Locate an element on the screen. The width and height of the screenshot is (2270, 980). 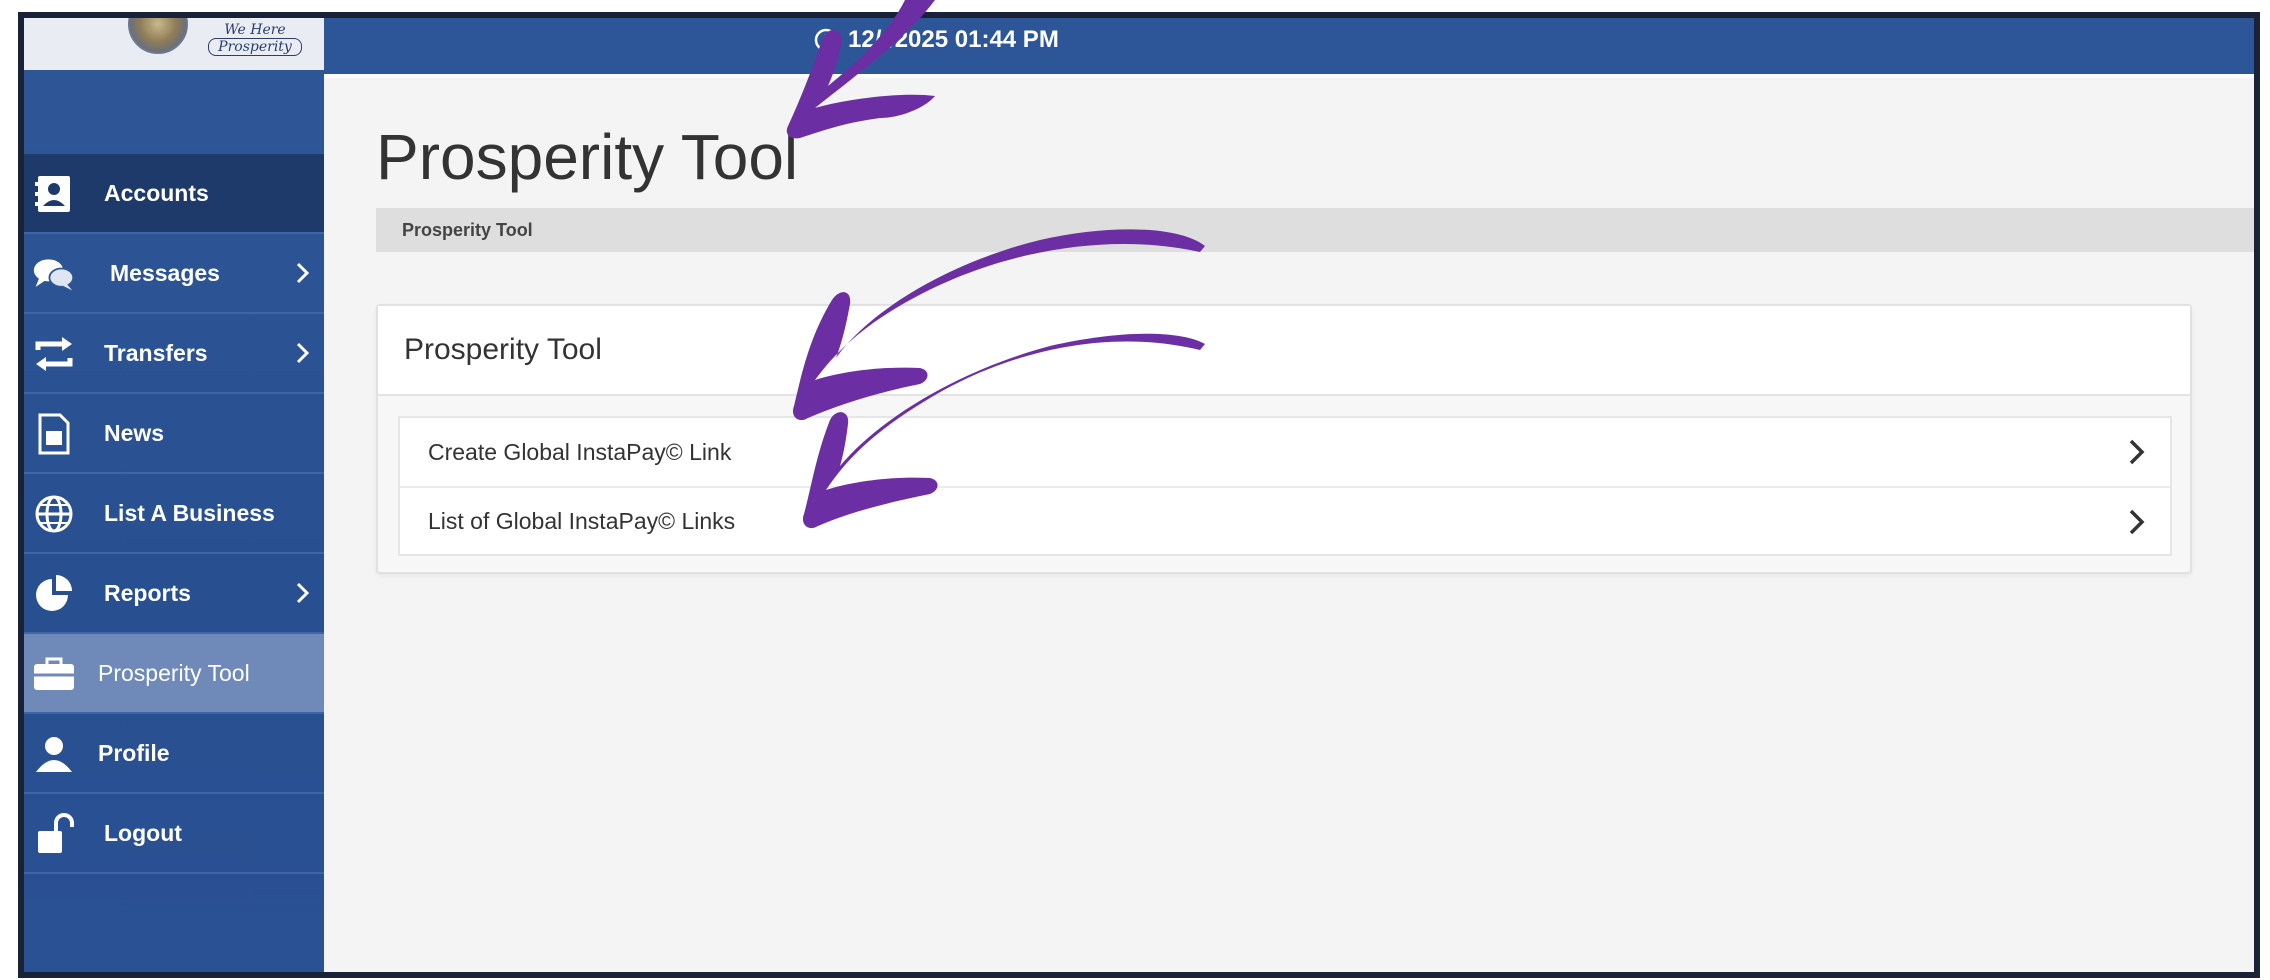
sidebar-item-messages: Messages is located at coordinates (174, 274).